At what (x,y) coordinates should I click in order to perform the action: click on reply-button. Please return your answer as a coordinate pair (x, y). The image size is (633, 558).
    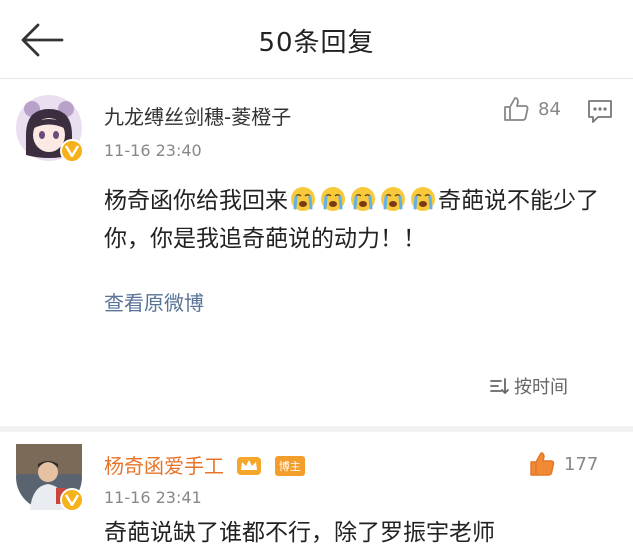
    Looking at the image, I should click on (600, 111).